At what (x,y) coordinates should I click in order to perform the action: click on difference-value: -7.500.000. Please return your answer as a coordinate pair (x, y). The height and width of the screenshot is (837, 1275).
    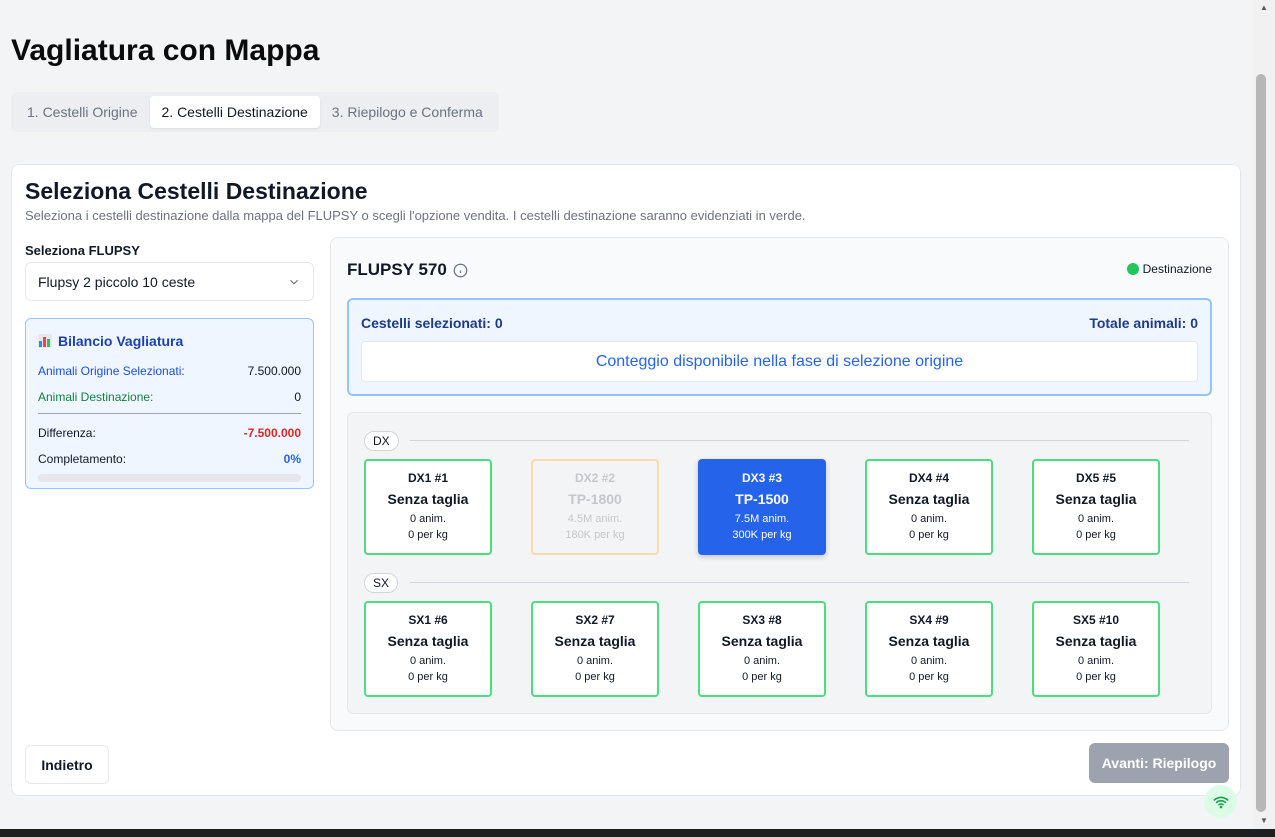
    Looking at the image, I should click on (272, 433).